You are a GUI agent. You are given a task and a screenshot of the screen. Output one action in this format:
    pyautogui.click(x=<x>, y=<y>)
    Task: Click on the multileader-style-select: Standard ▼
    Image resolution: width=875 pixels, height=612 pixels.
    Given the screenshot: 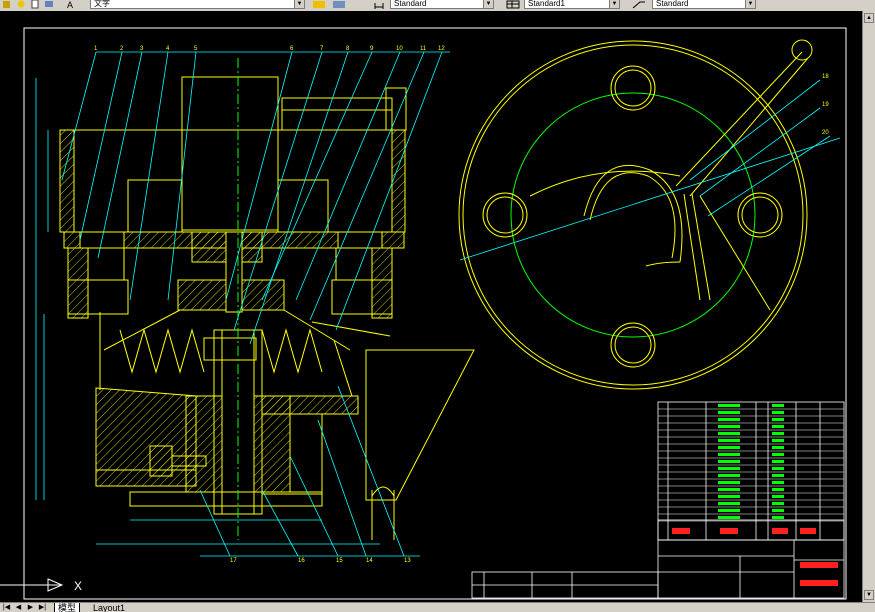 What is the action you would take?
    pyautogui.click(x=704, y=4)
    